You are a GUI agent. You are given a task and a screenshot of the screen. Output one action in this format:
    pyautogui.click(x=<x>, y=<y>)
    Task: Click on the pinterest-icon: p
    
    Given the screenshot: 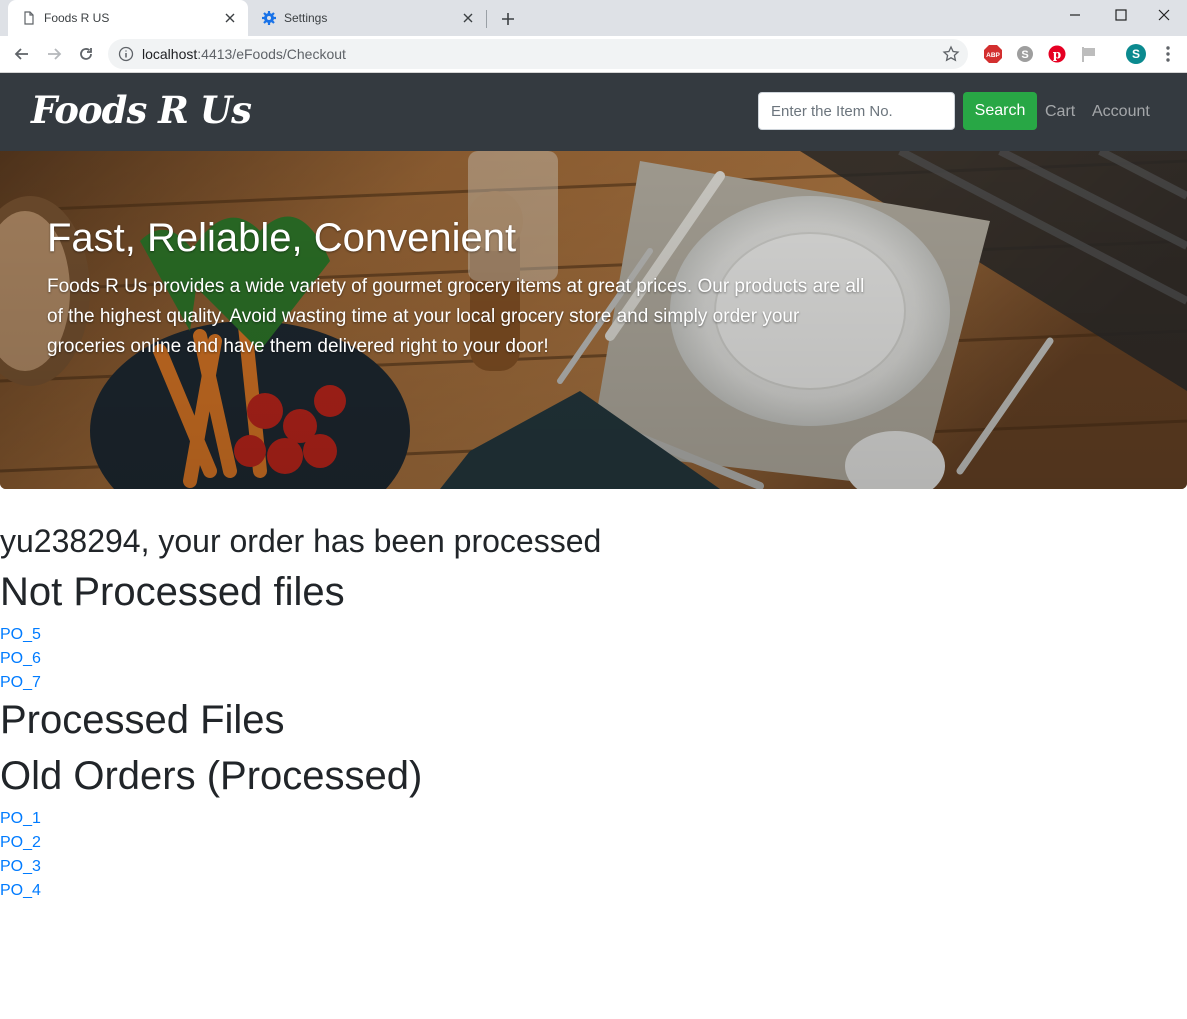 What is the action you would take?
    pyautogui.click(x=1057, y=54)
    